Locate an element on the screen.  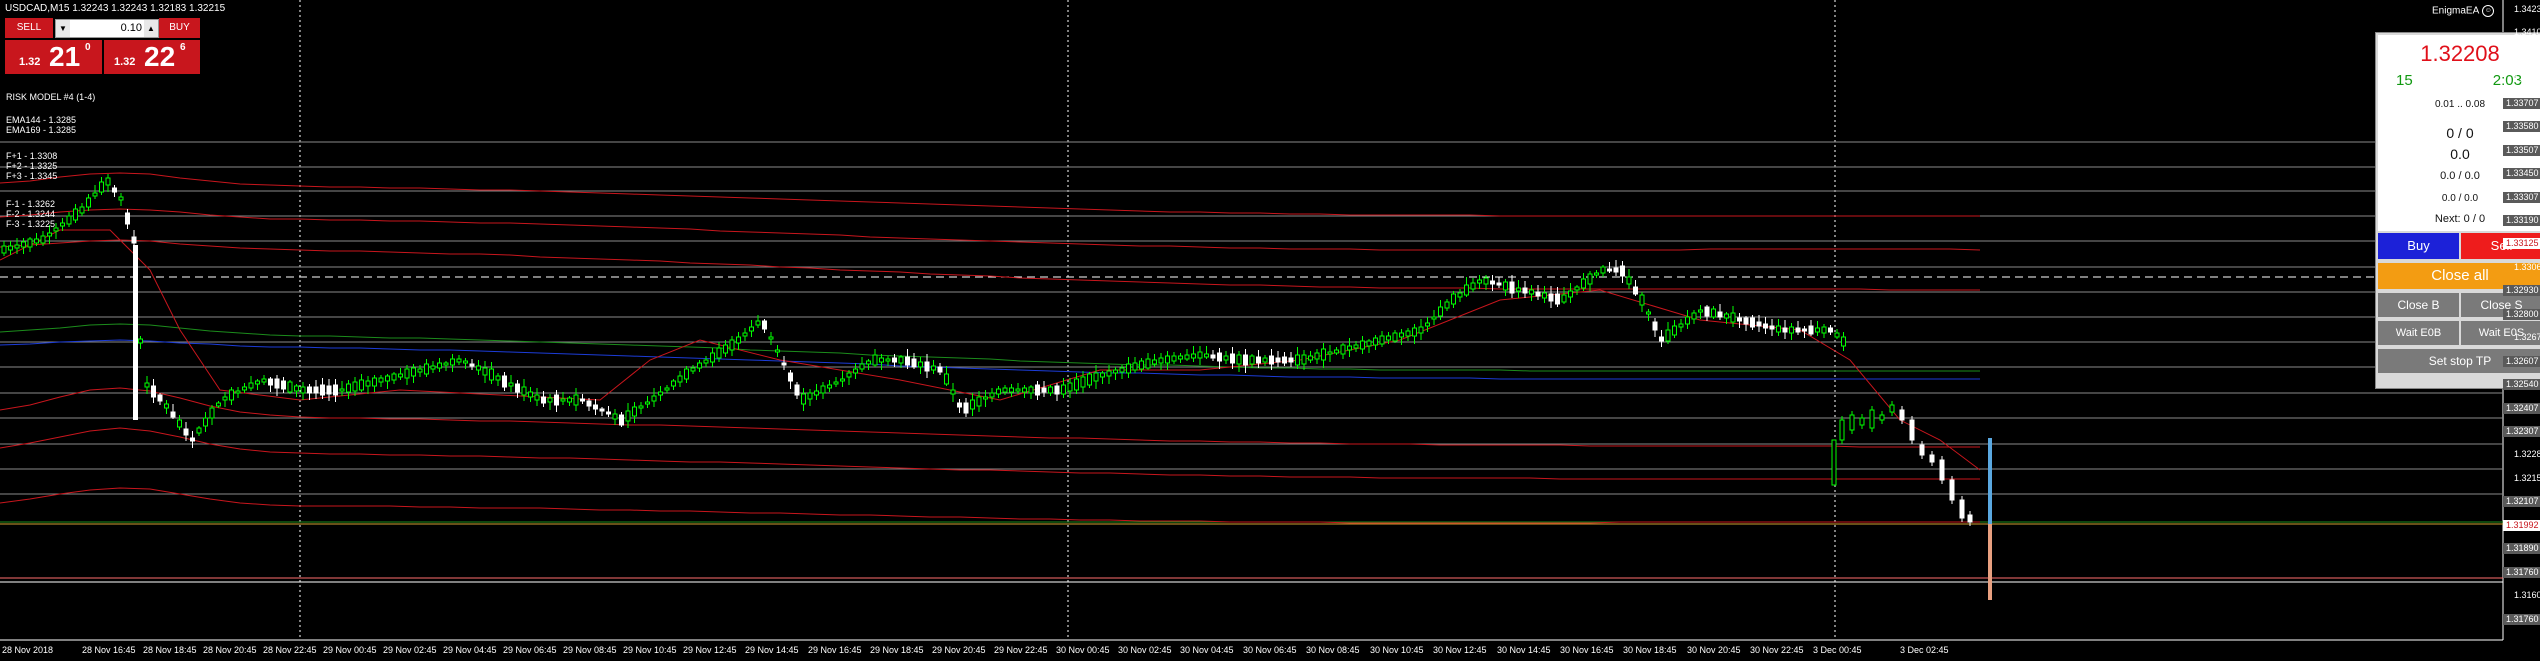
time-tick-label: 29 Nov 18:45 is located at coordinates (897, 650).